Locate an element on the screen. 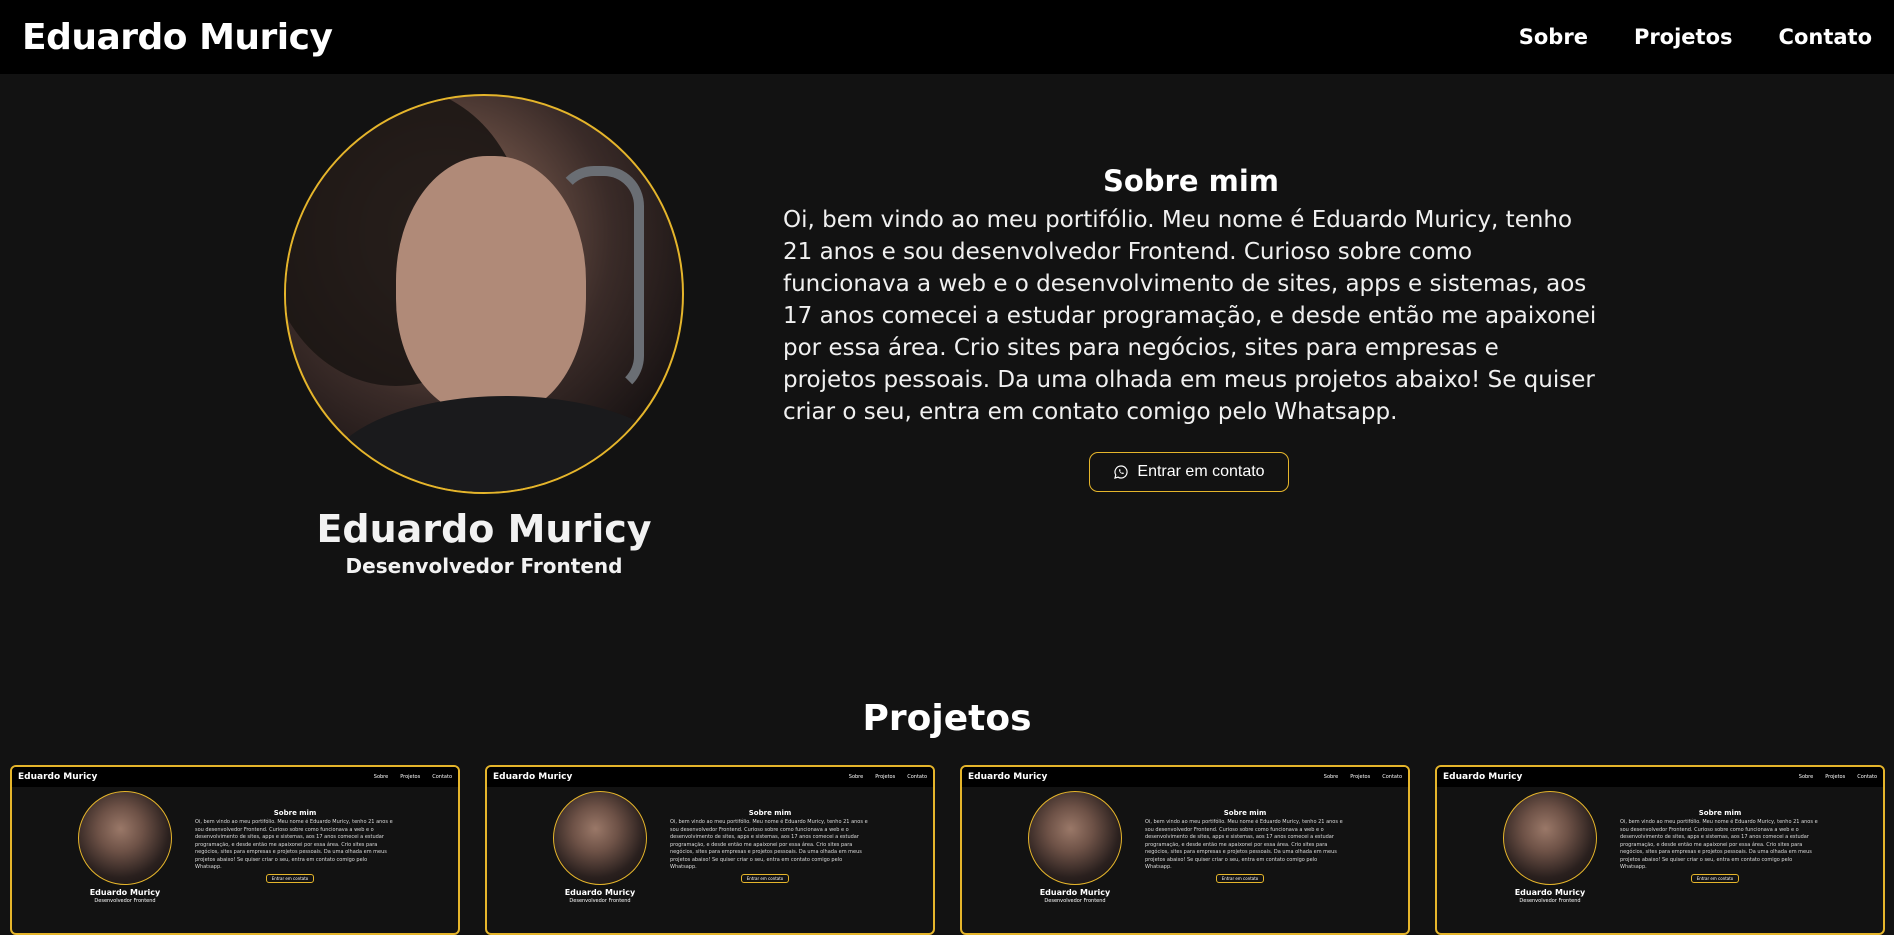  profile-name: Eduardo Muricy is located at coordinates (484, 529).